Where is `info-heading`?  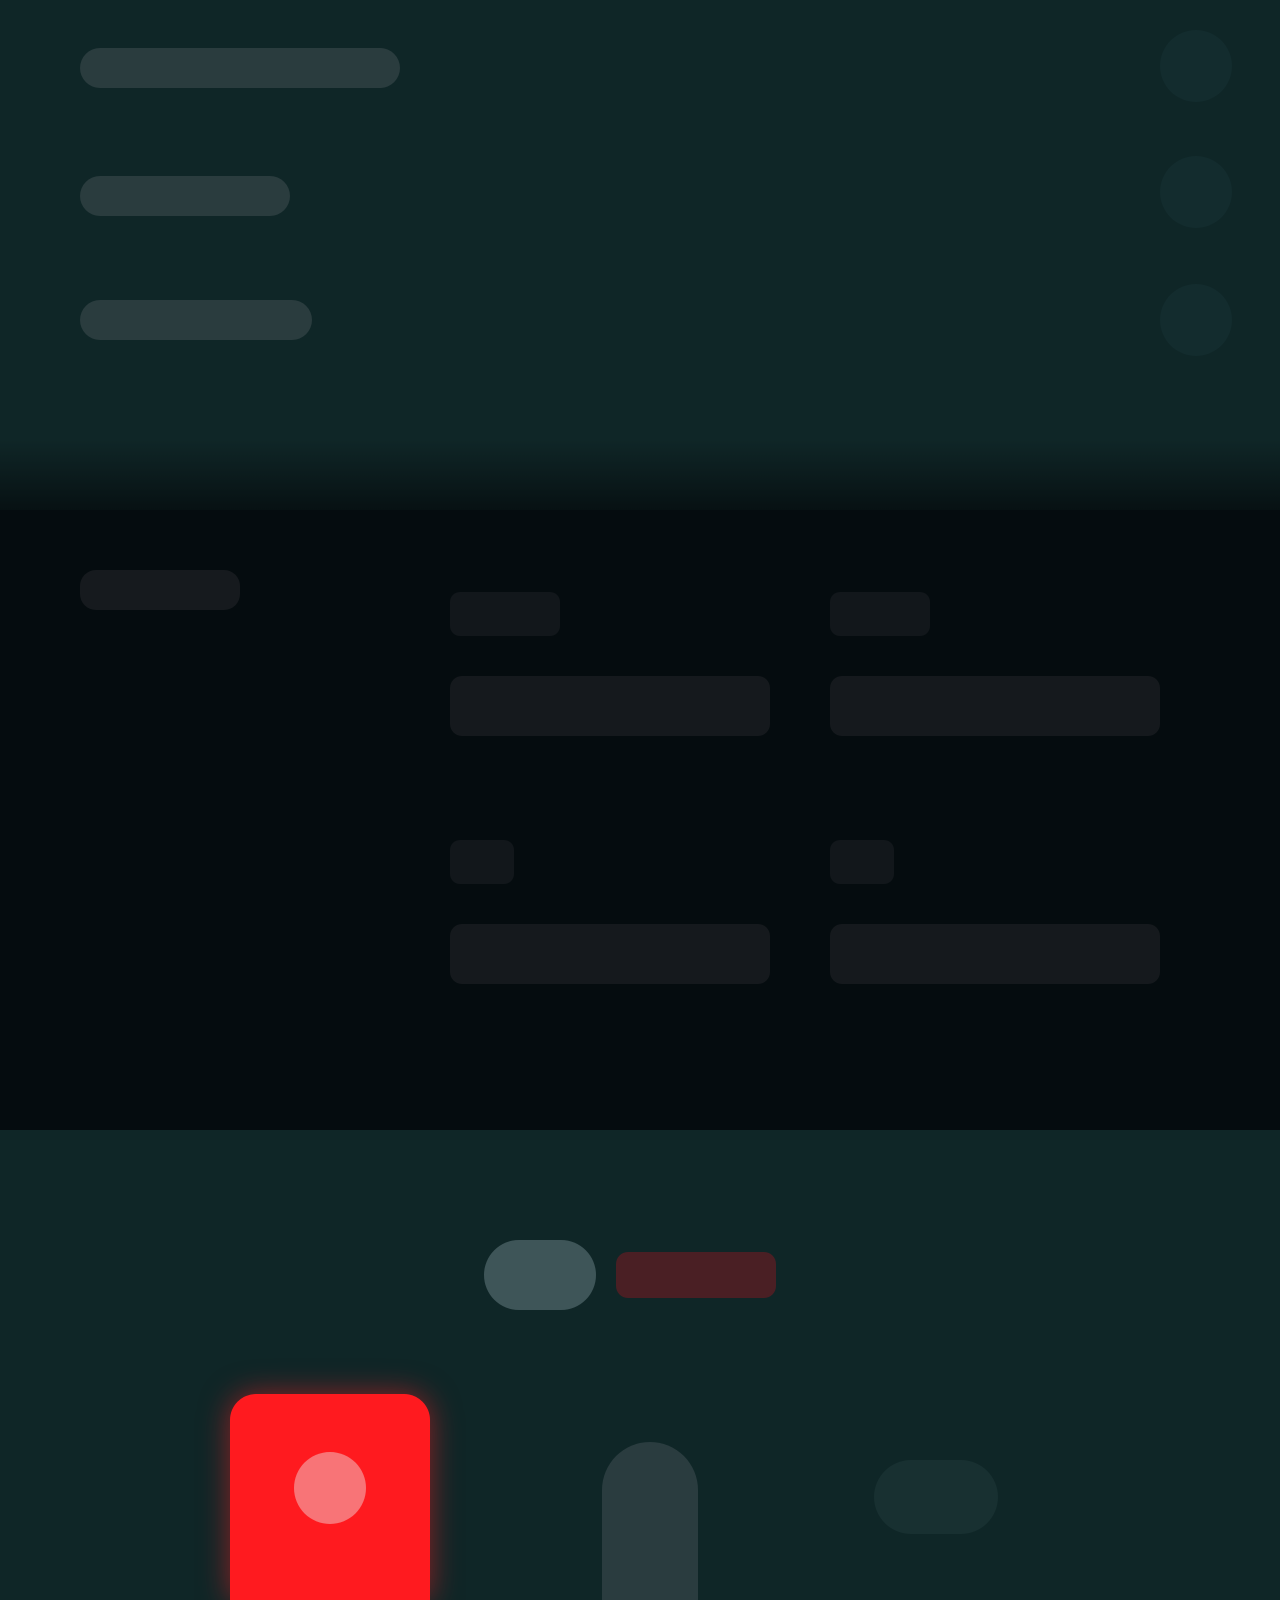
info-heading is located at coordinates (160, 590).